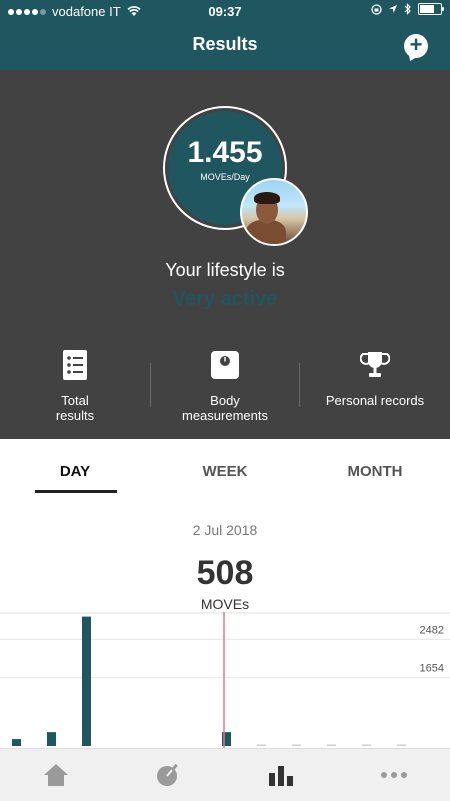  What do you see at coordinates (375, 392) in the screenshot?
I see `personal-records-button: Personal records` at bounding box center [375, 392].